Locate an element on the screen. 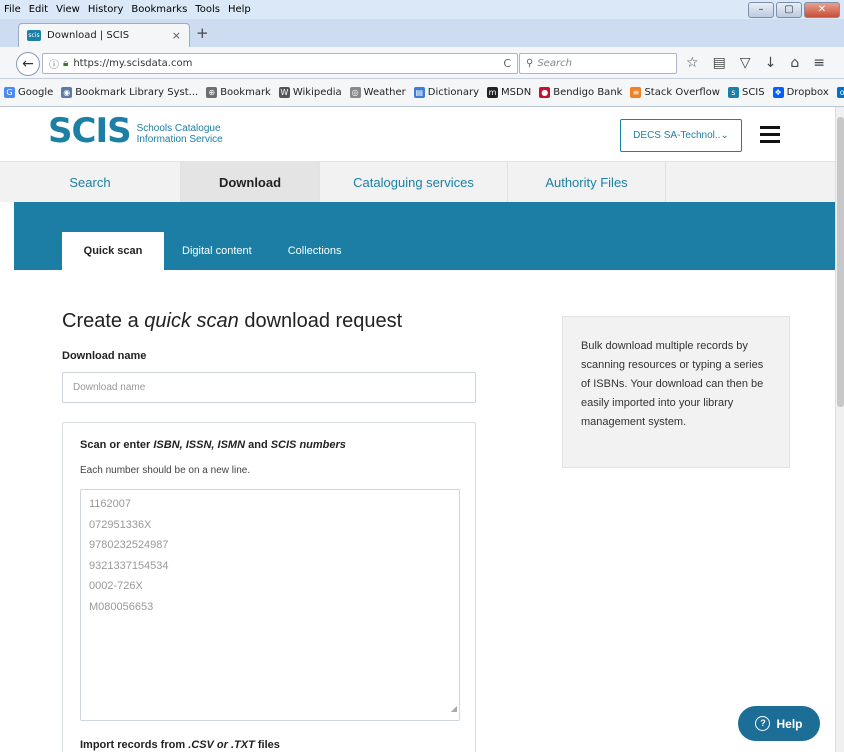  download-name-input is located at coordinates (269, 387).